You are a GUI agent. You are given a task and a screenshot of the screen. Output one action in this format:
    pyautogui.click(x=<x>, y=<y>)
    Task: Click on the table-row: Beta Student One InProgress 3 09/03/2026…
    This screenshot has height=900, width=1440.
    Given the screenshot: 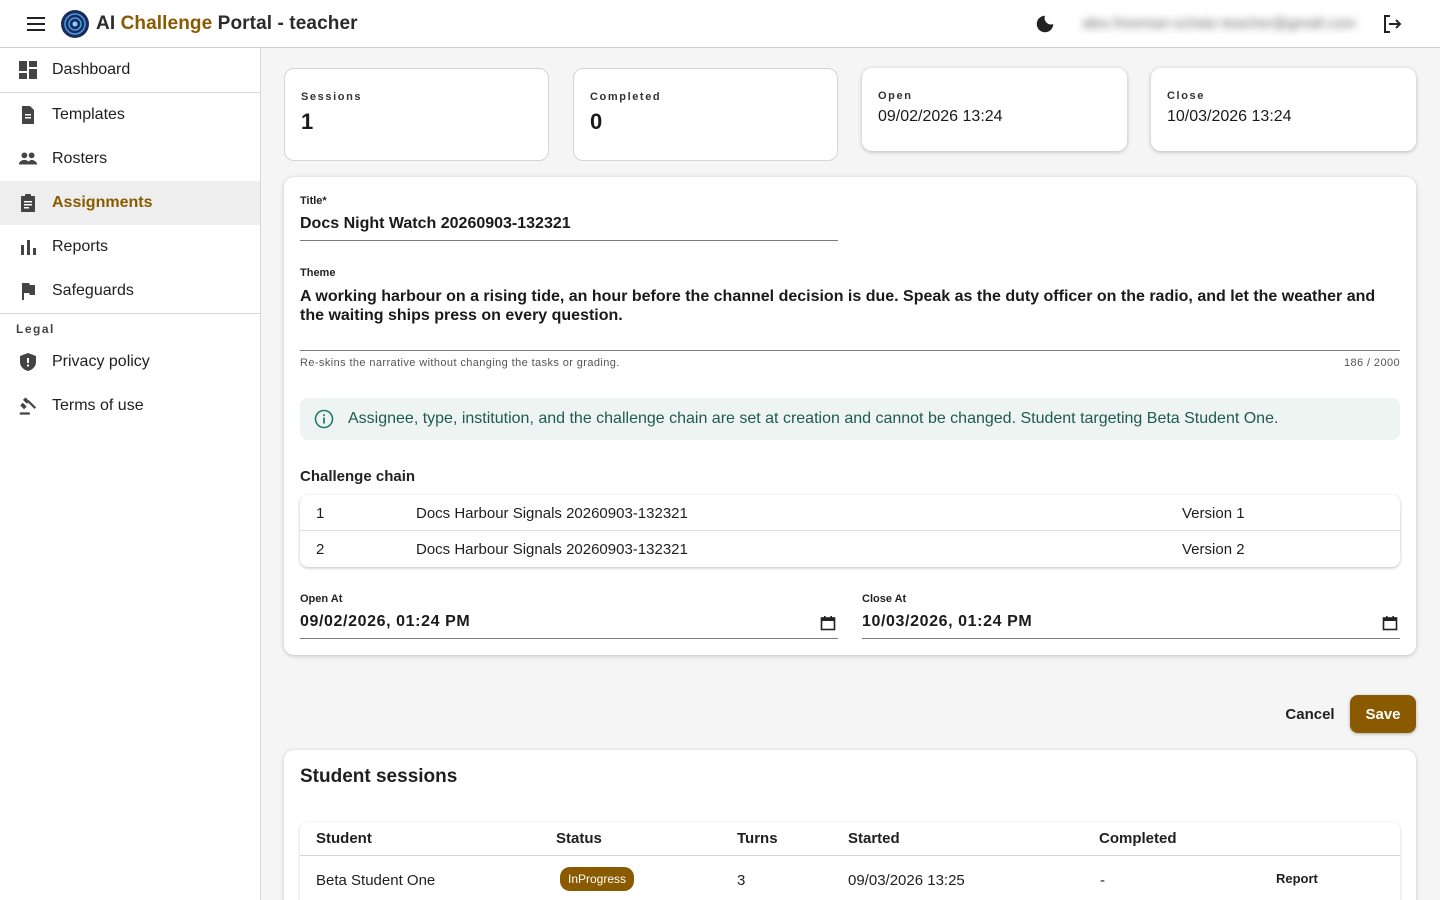 What is the action you would take?
    pyautogui.click(x=850, y=878)
    